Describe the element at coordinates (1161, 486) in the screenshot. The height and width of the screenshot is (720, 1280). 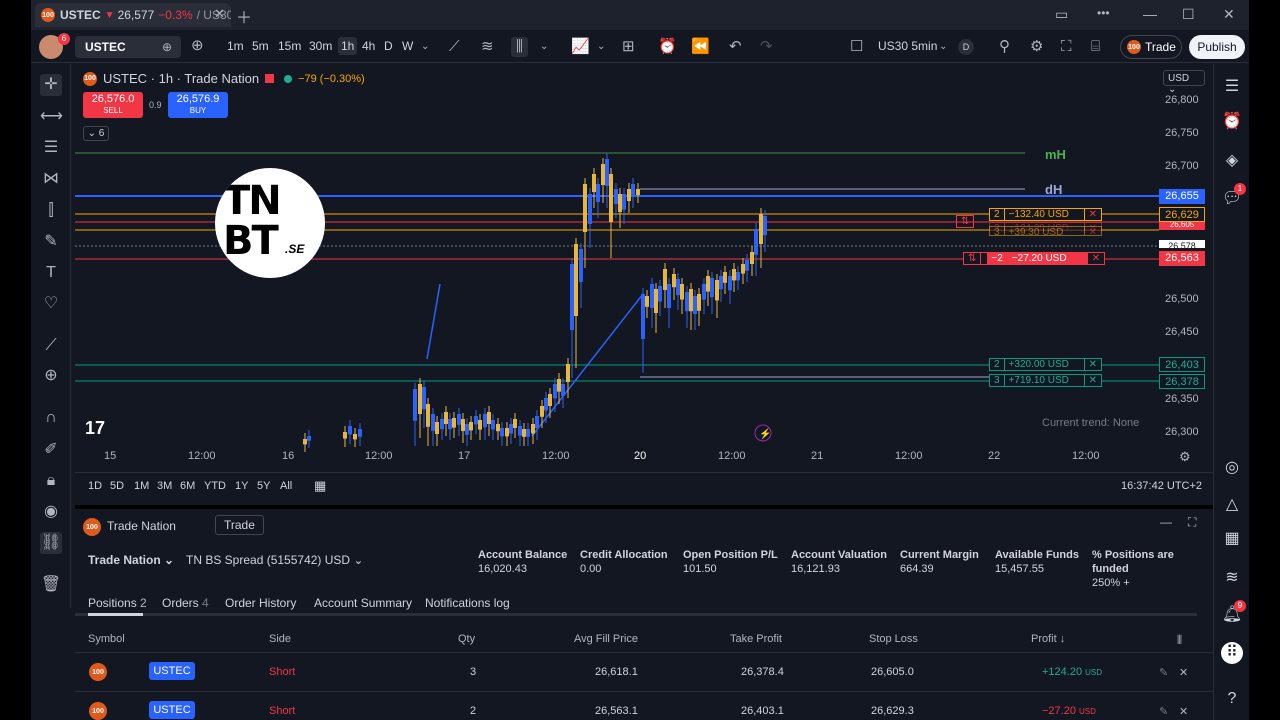
I see `clock: 16:37:42 UTC+2` at that location.